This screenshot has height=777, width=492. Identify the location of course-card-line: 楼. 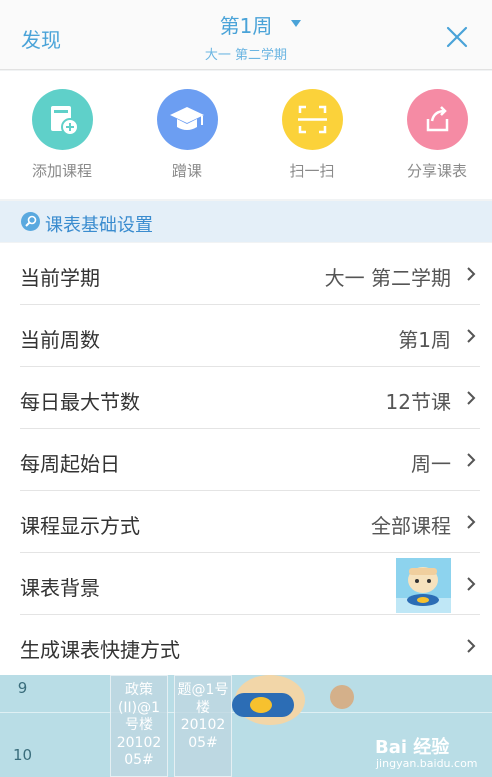
(203, 707).